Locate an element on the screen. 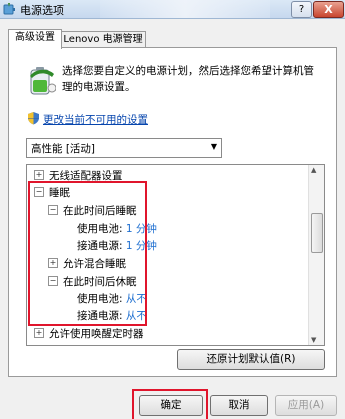 This screenshot has height=419, width=345. help-button: ? is located at coordinates (301, 9).